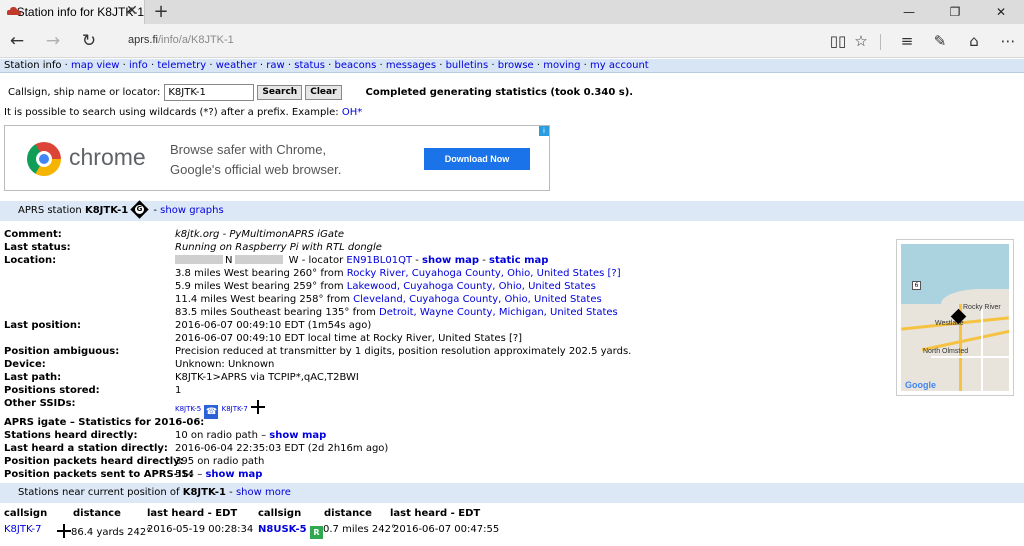 The width and height of the screenshot is (1024, 546). What do you see at coordinates (309, 65) in the screenshot?
I see `menu-status: status` at bounding box center [309, 65].